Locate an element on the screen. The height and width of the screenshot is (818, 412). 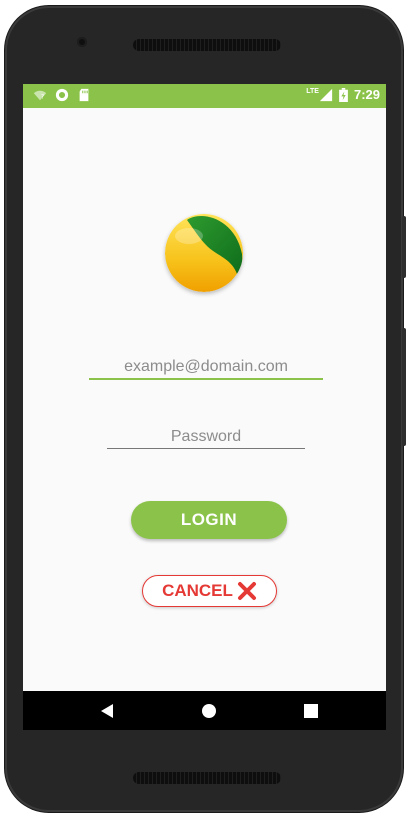
circle-notification-icon is located at coordinates (62, 95).